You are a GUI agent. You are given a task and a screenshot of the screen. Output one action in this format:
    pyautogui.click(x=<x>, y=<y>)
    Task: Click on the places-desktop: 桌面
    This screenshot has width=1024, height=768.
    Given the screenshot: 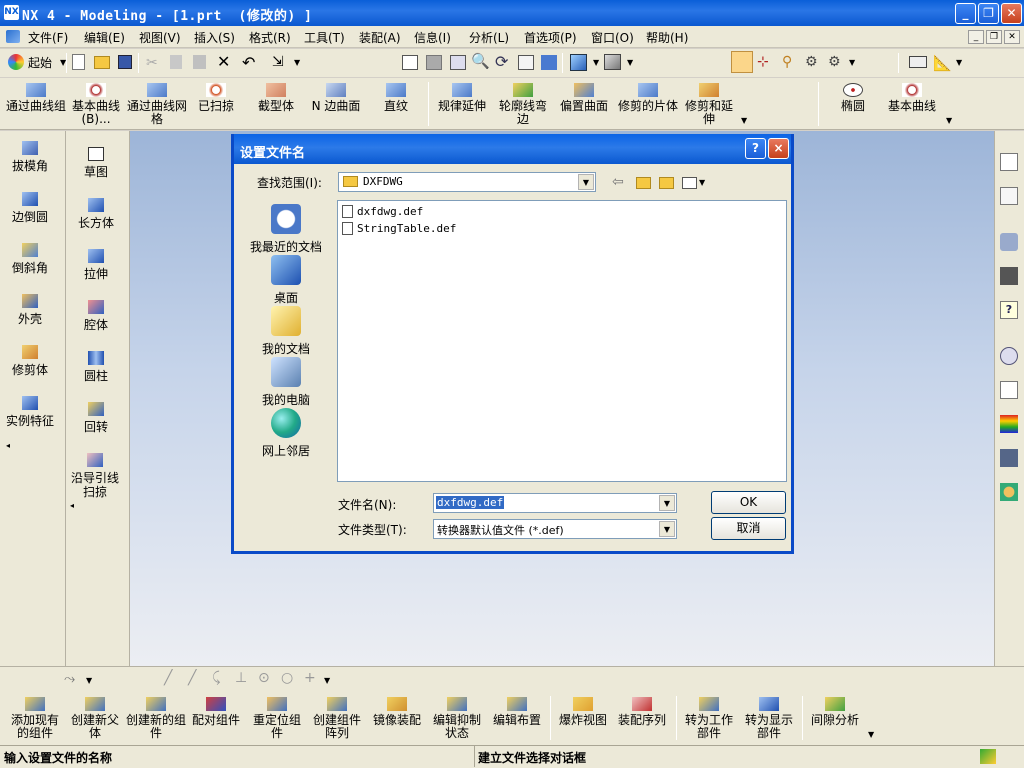 What is the action you would take?
    pyautogui.click(x=286, y=280)
    